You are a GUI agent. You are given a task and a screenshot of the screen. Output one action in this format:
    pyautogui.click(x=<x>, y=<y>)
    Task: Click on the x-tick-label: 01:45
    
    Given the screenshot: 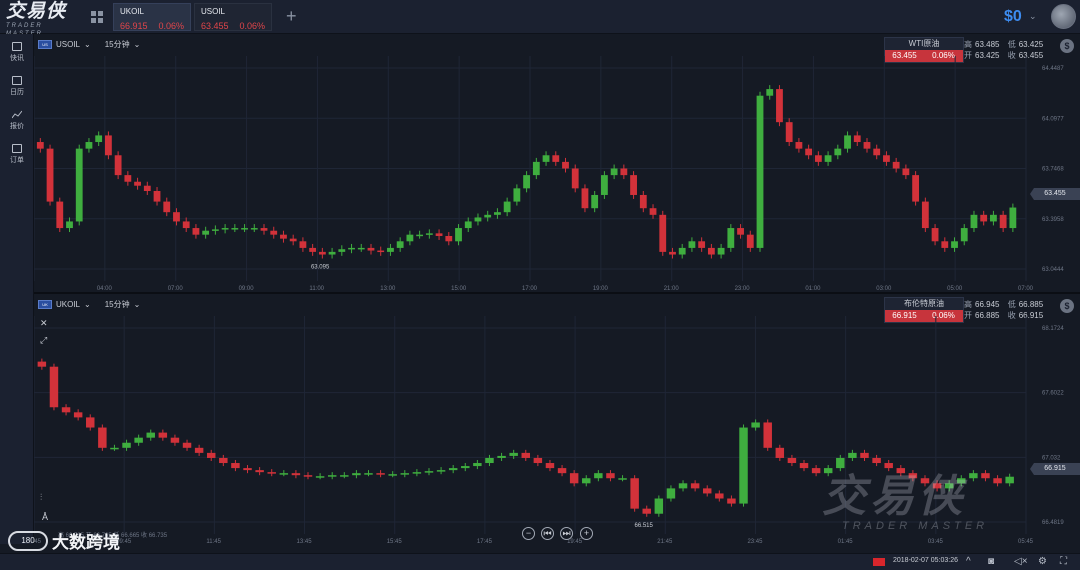 What is the action you would take?
    pyautogui.click(x=846, y=542)
    